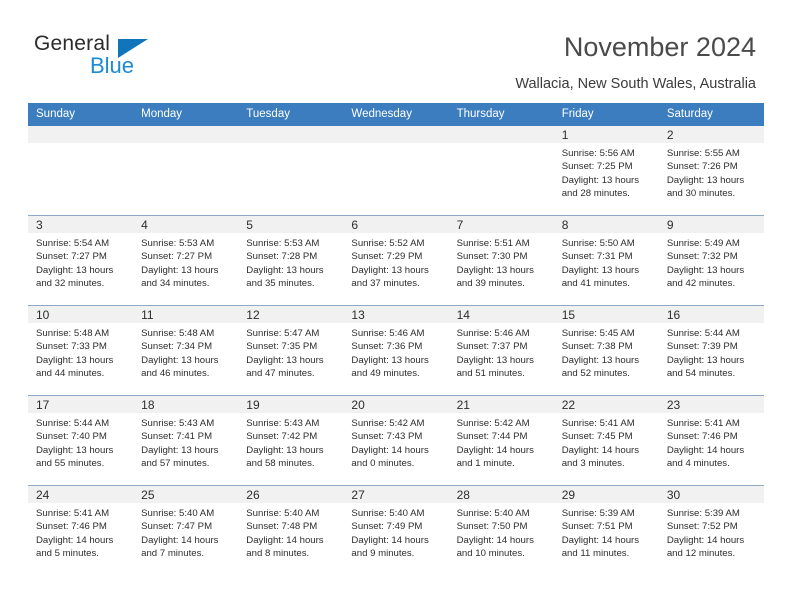 The image size is (792, 612). I want to click on calendar-day-number-band: 23, so click(711, 404).